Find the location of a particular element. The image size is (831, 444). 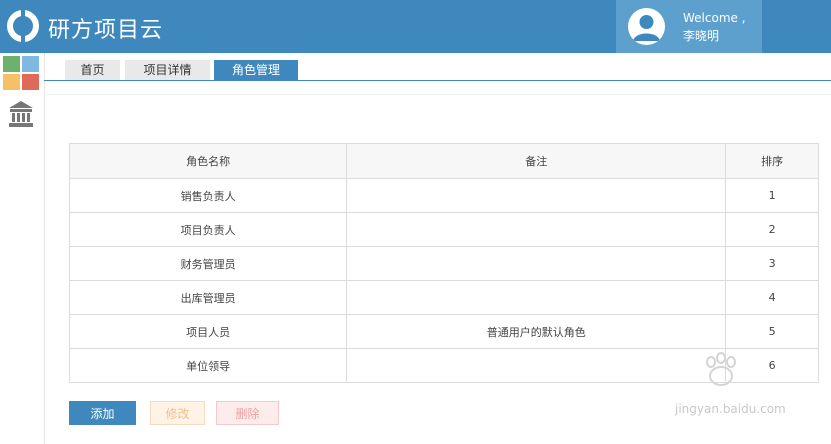

table-row: 财务管理员 3 is located at coordinates (443, 263).